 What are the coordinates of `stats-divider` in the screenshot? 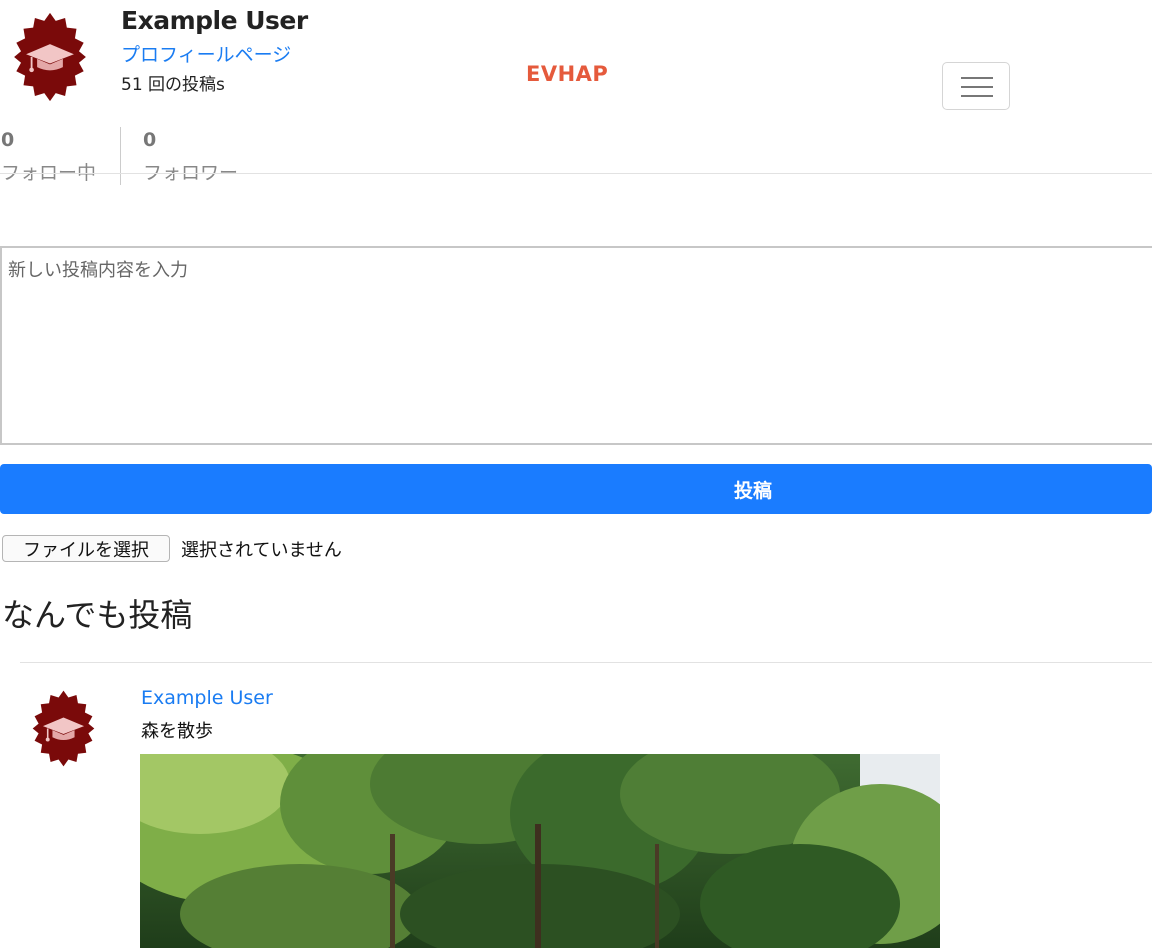 It's located at (120, 156).